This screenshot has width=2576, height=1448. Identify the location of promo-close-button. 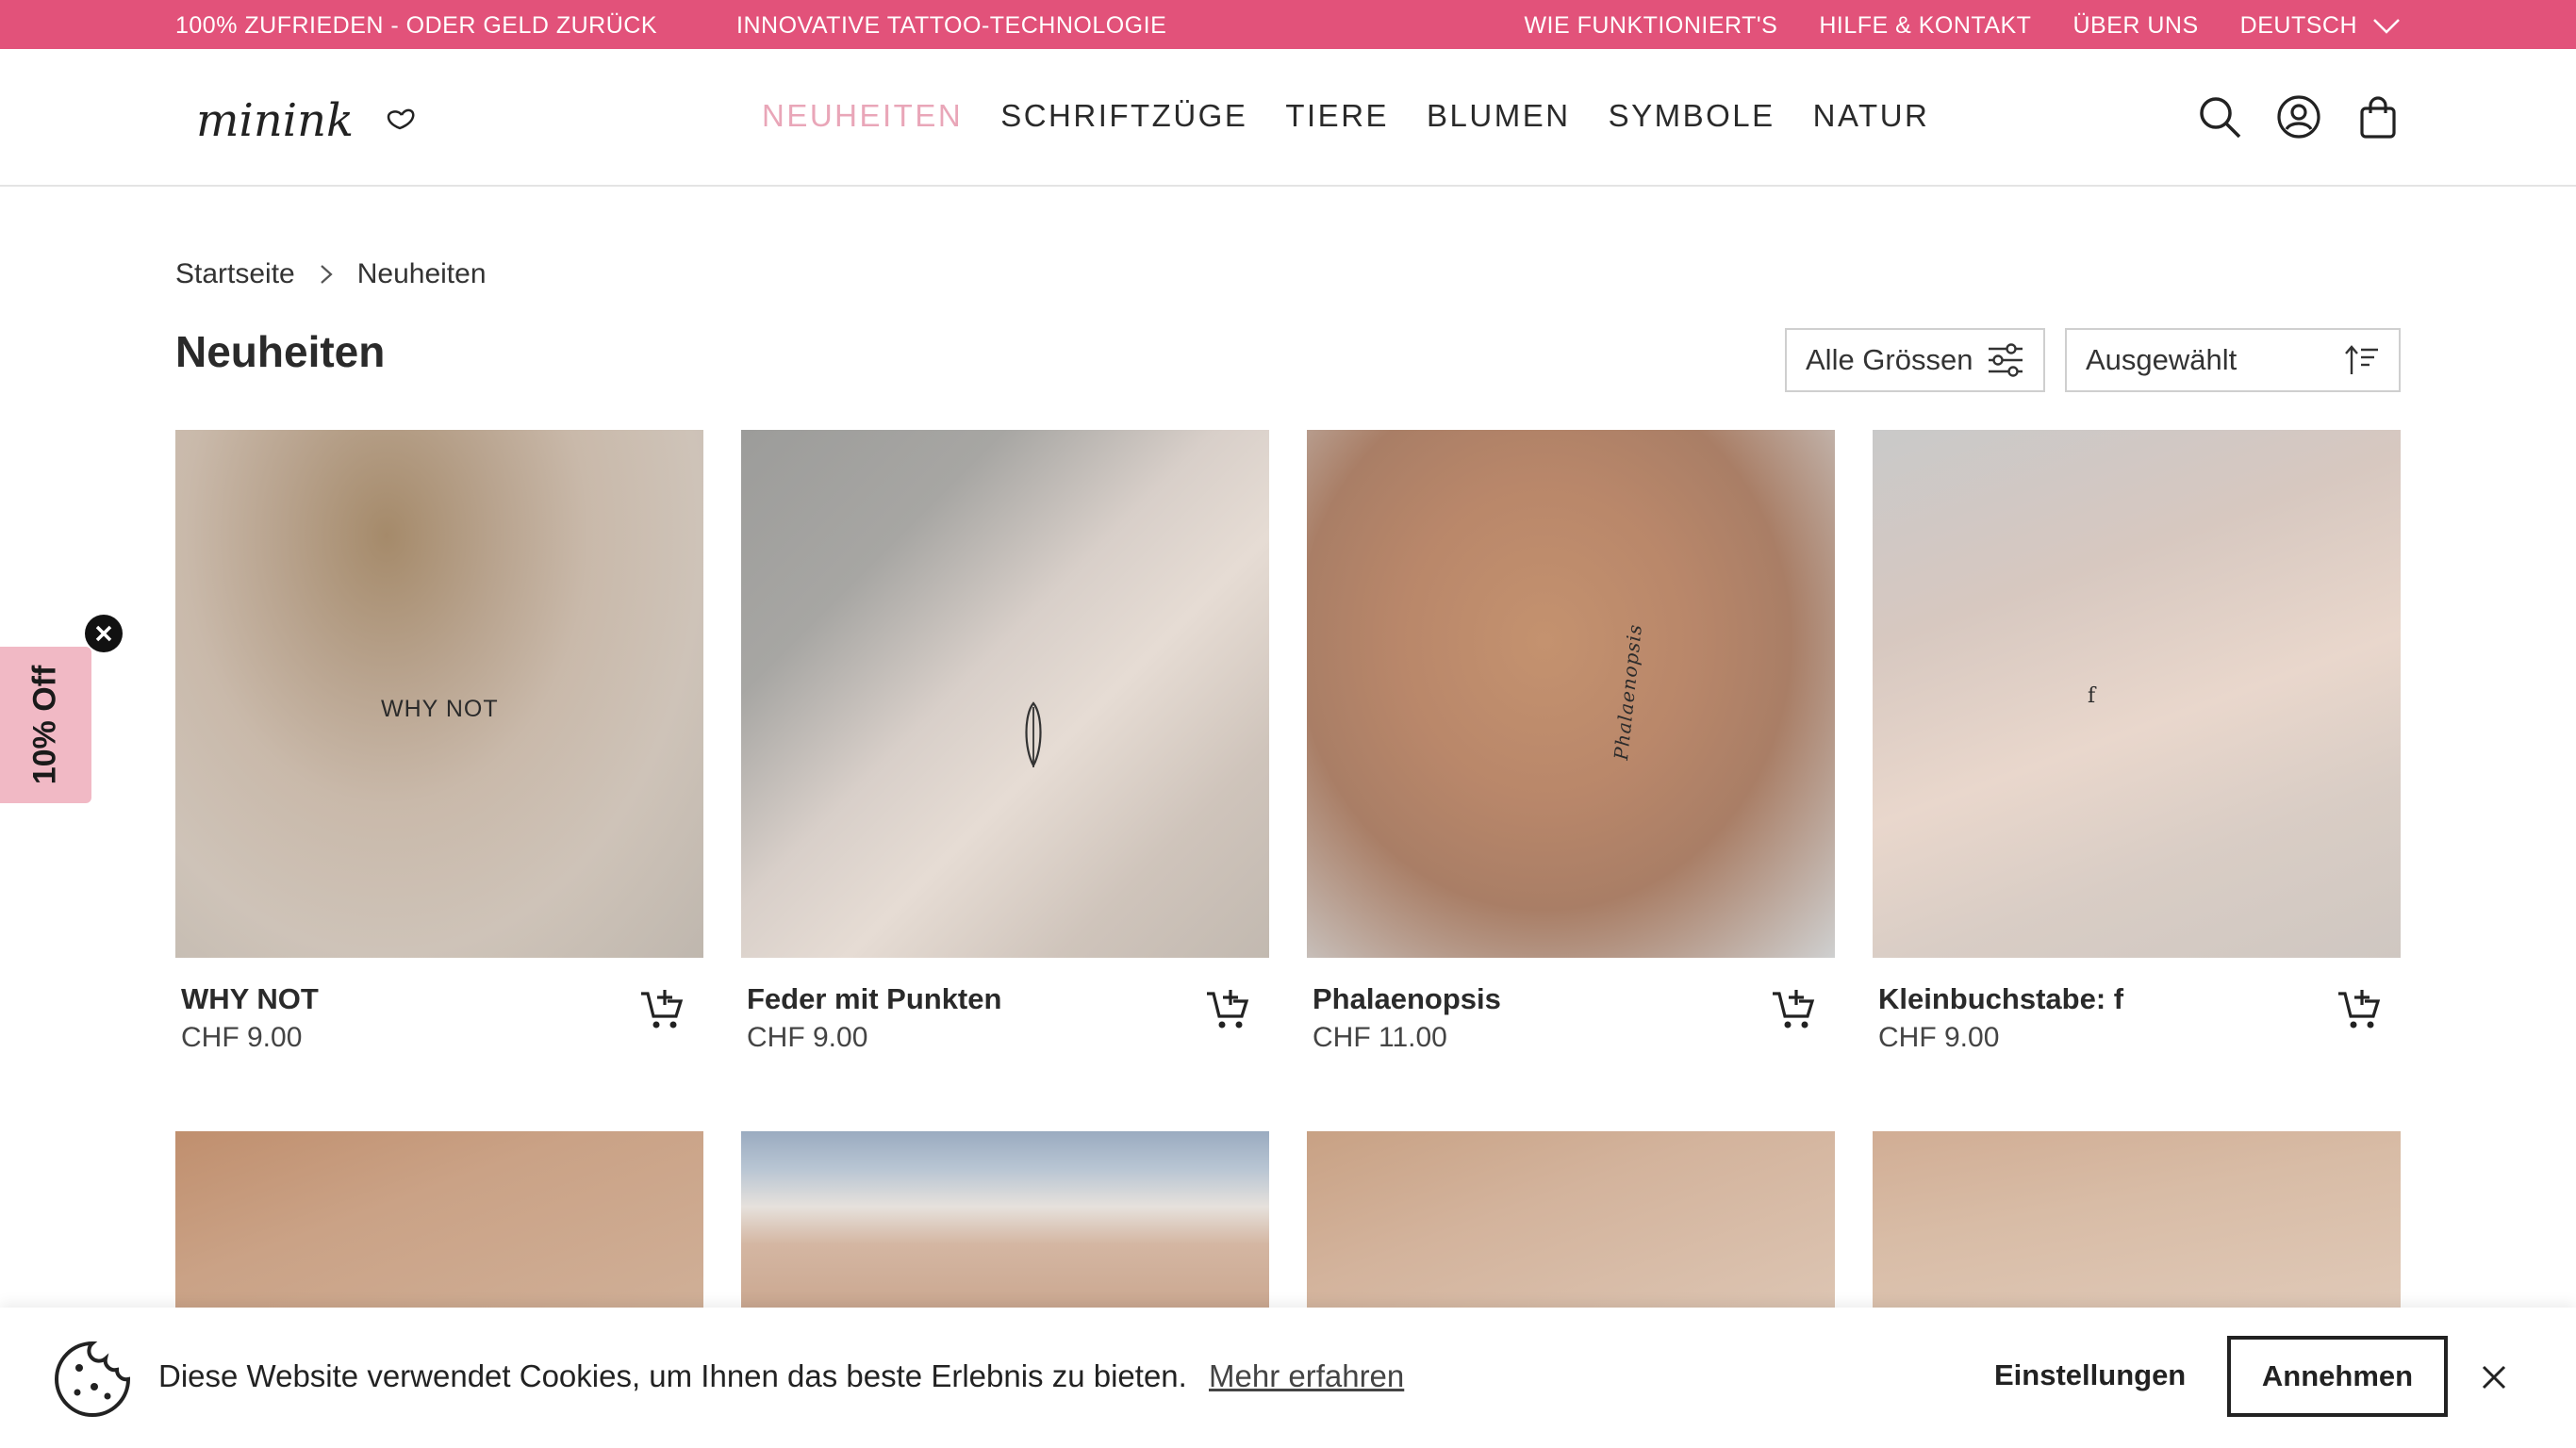
(104, 633).